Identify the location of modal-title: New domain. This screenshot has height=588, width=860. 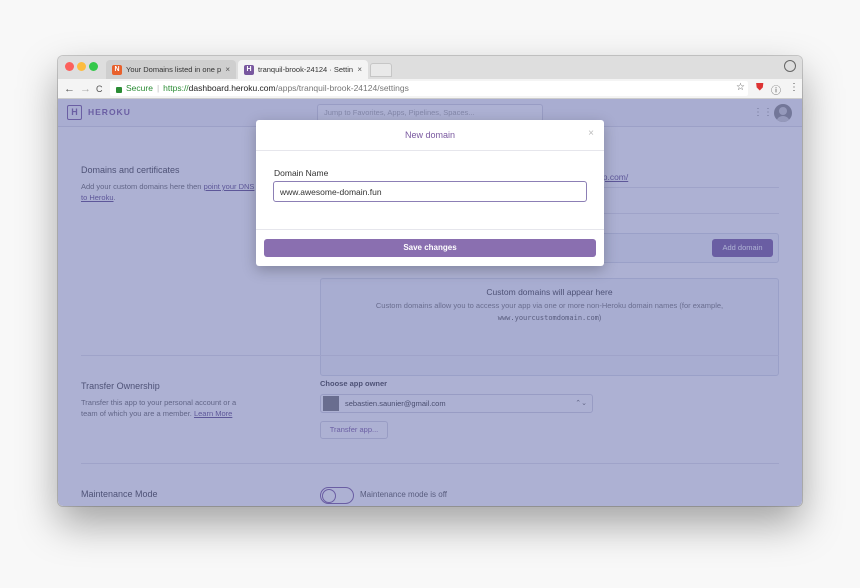
(430, 135).